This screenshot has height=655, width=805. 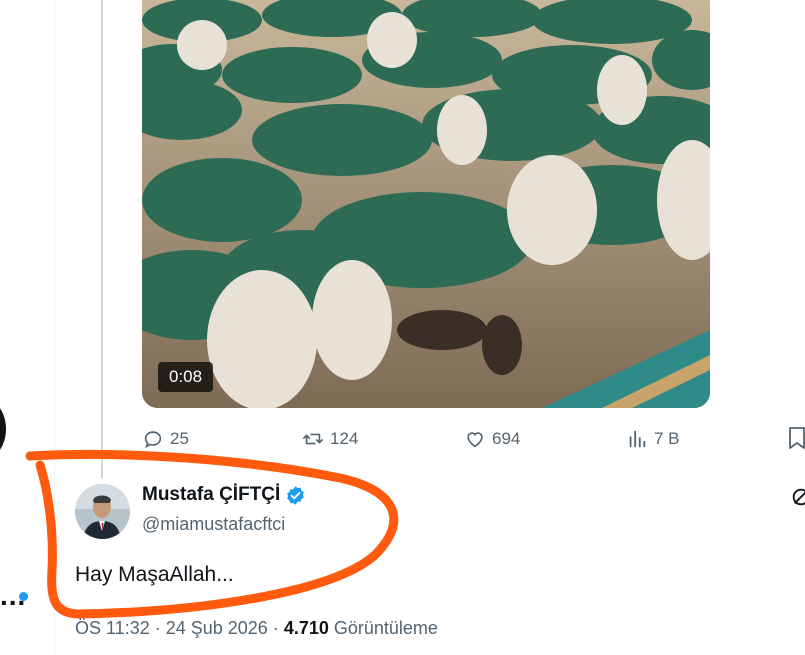 What do you see at coordinates (667, 438) in the screenshot?
I see `views-count: 7 B` at bounding box center [667, 438].